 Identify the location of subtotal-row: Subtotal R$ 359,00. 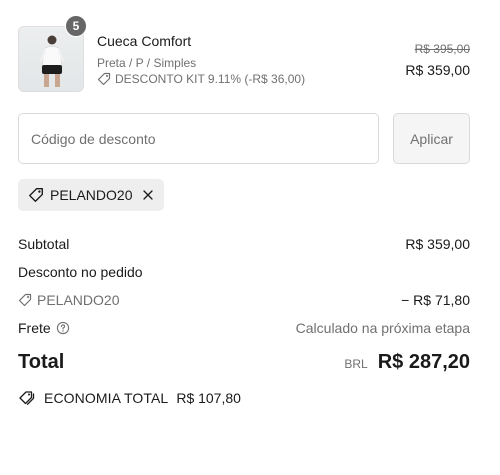
(244, 244).